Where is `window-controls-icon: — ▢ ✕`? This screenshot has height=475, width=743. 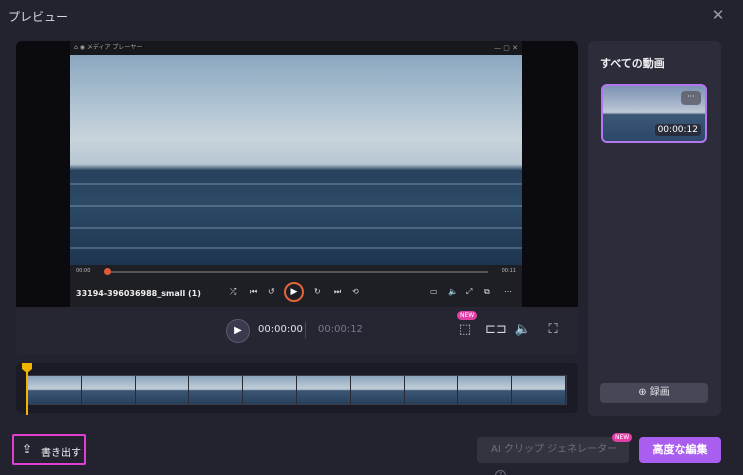 window-controls-icon: — ▢ ✕ is located at coordinates (506, 48).